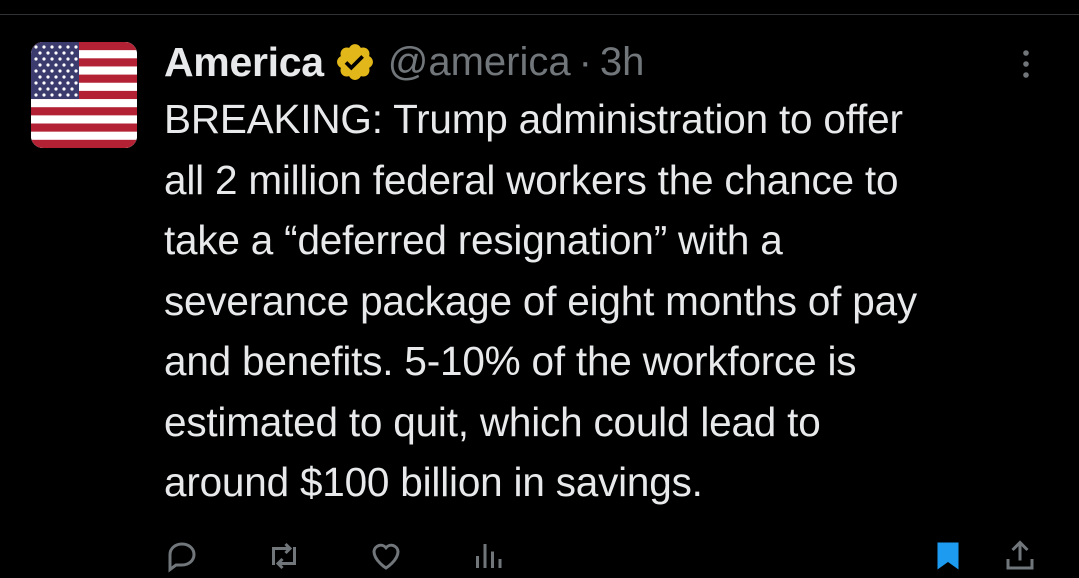 The width and height of the screenshot is (1079, 578). Describe the element at coordinates (182, 557) in the screenshot. I see `reply-icon` at that location.